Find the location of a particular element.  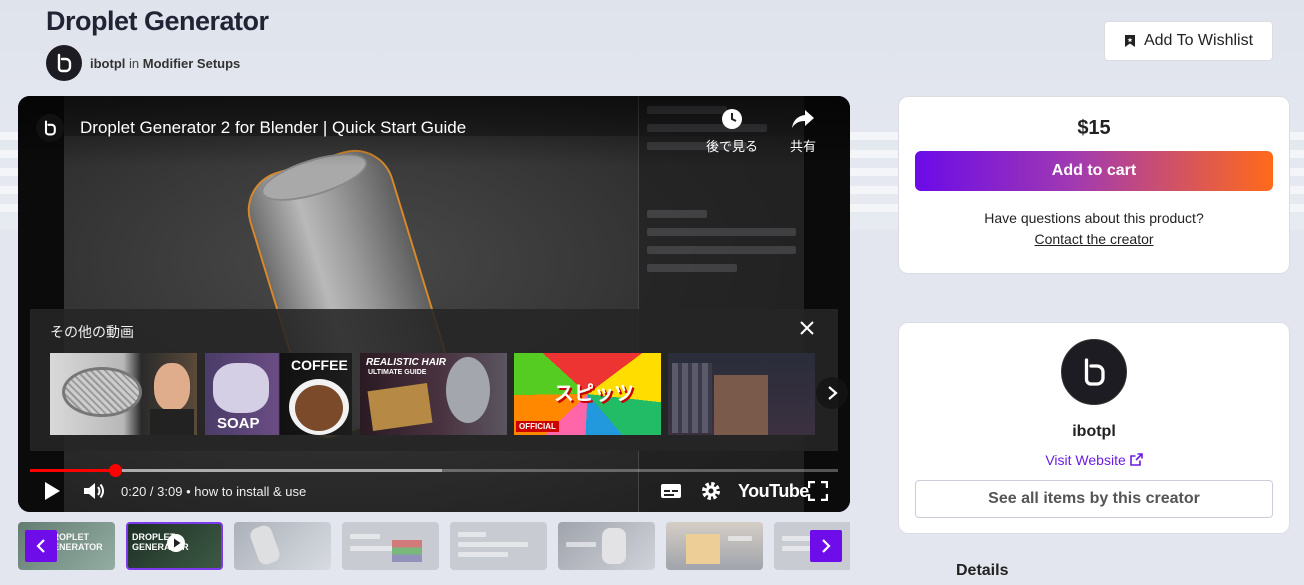

gallery-thumb: DROPLET GENERATOR is located at coordinates (174, 546).